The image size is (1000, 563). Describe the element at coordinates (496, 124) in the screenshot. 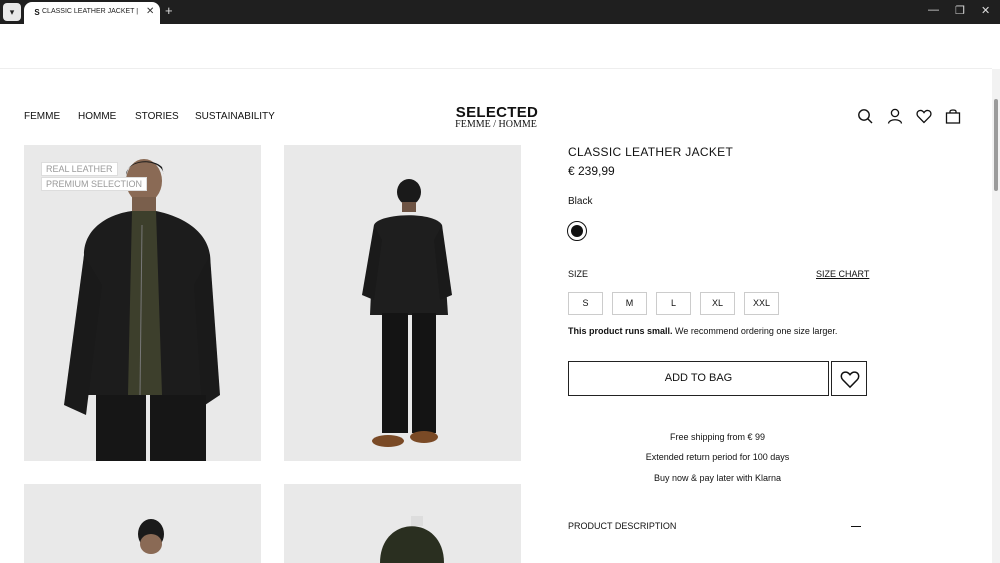

I see `brand-subtitle: FEMME / HOMME` at that location.